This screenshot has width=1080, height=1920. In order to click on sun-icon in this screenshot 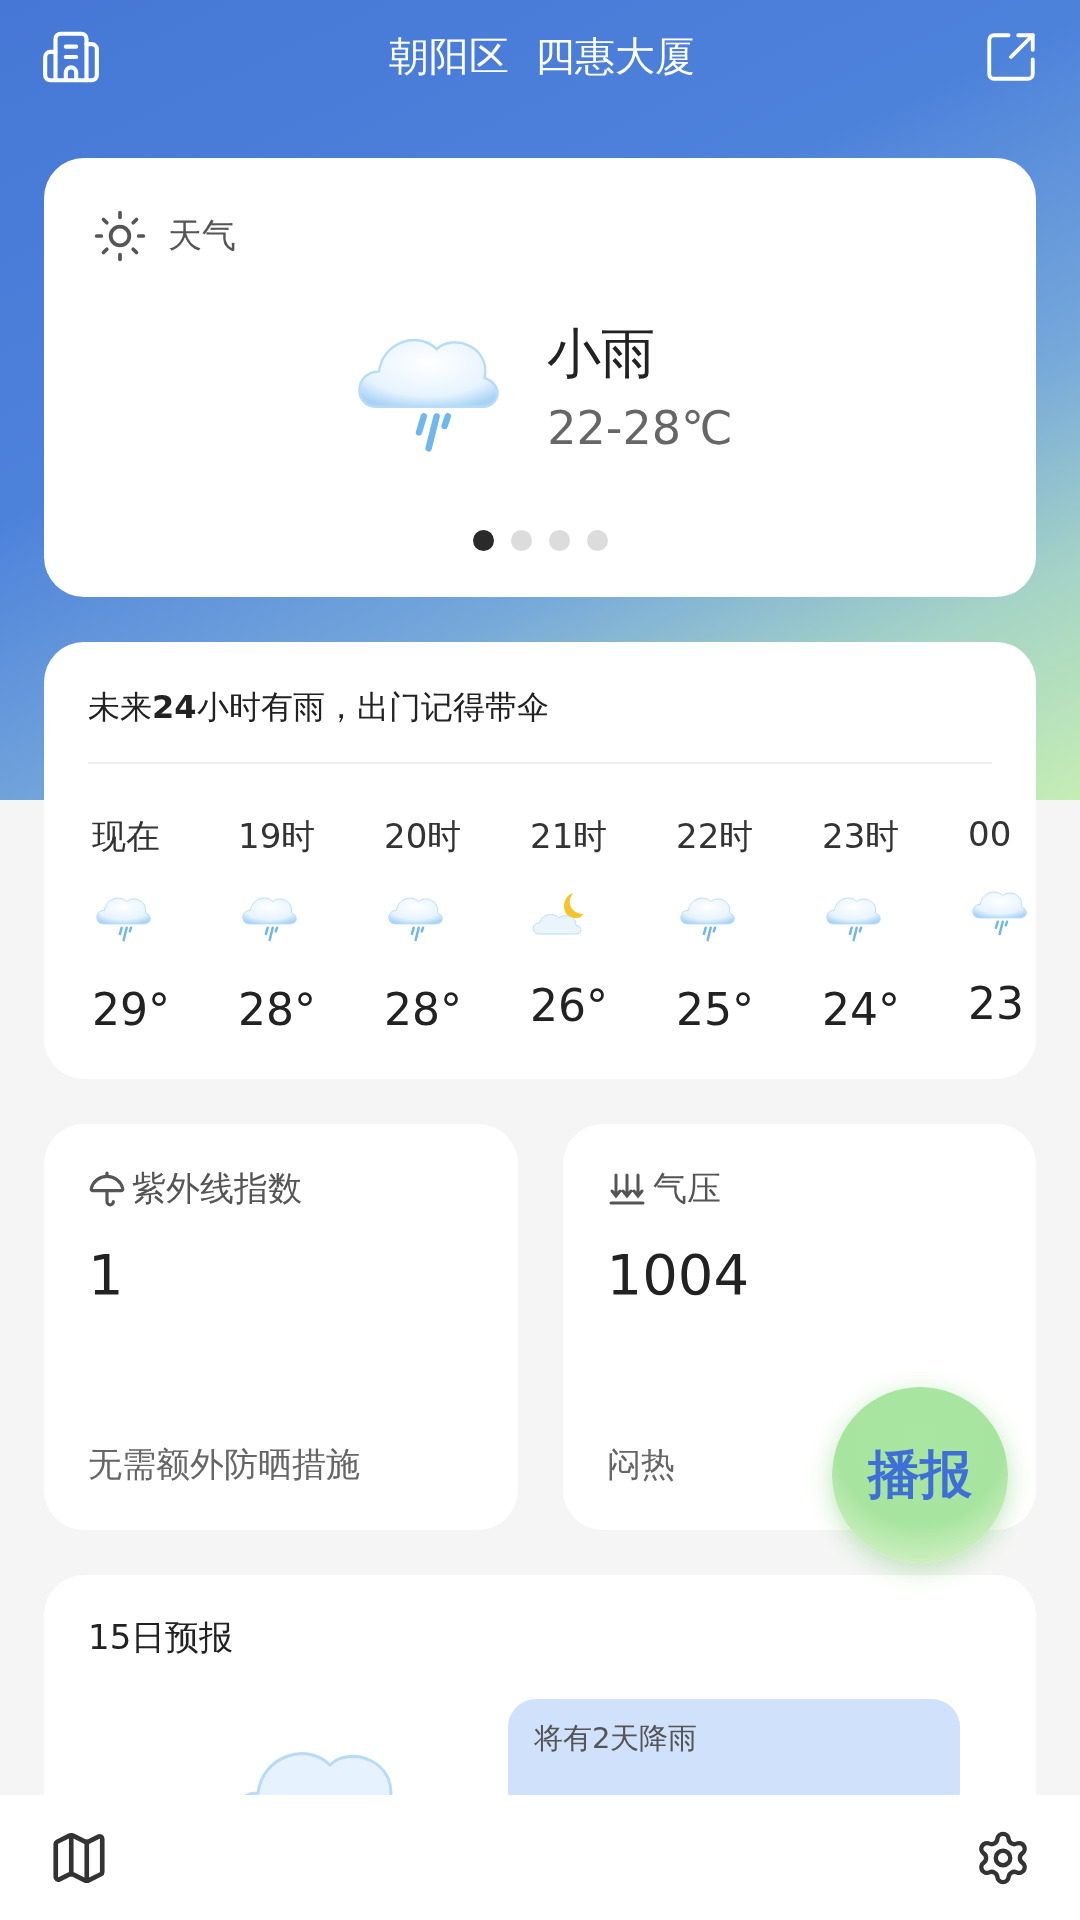, I will do `click(120, 236)`.